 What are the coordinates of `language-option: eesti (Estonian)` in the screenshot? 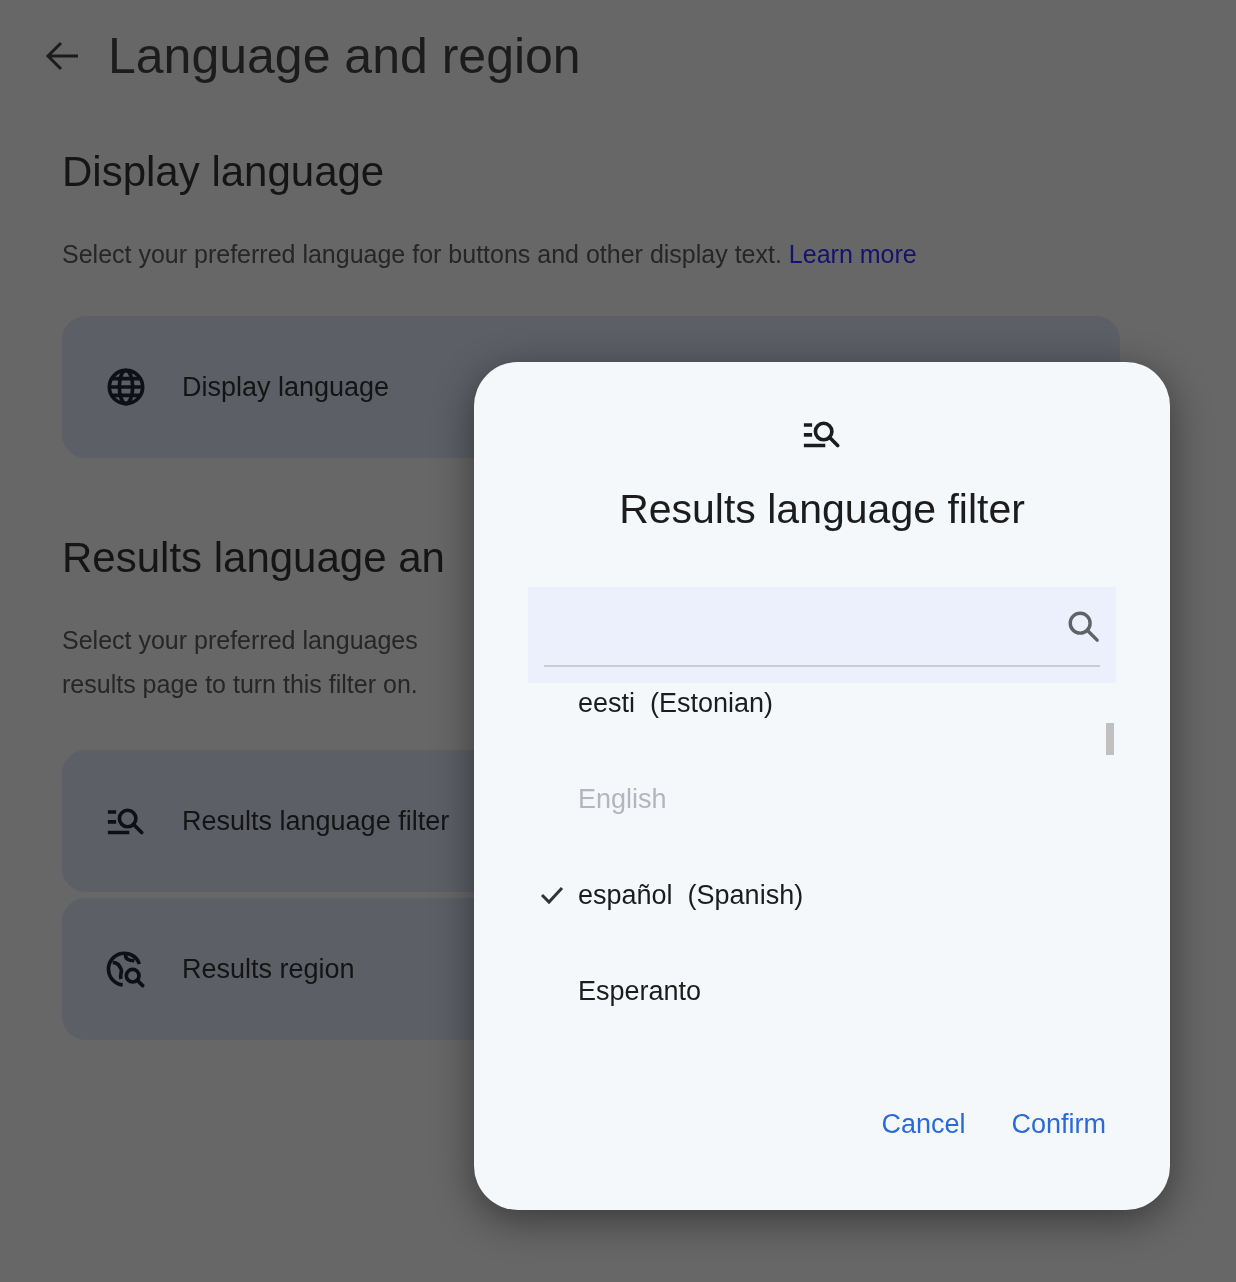 It's located at (822, 703).